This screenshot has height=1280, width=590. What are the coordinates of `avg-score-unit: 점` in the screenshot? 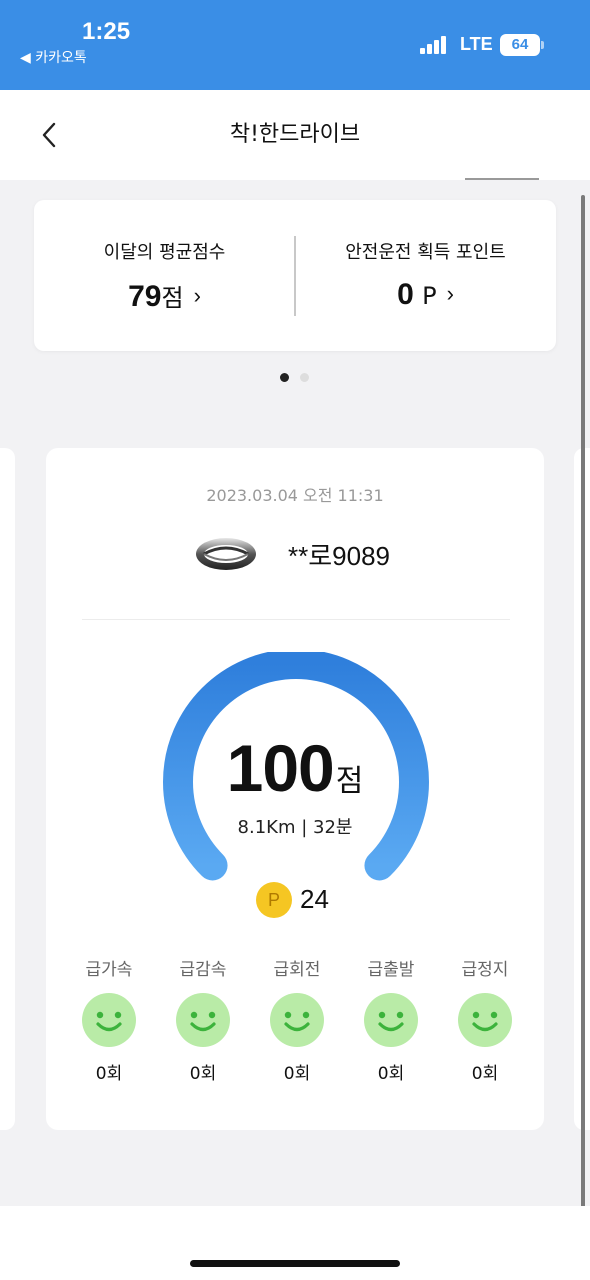 It's located at (172, 298).